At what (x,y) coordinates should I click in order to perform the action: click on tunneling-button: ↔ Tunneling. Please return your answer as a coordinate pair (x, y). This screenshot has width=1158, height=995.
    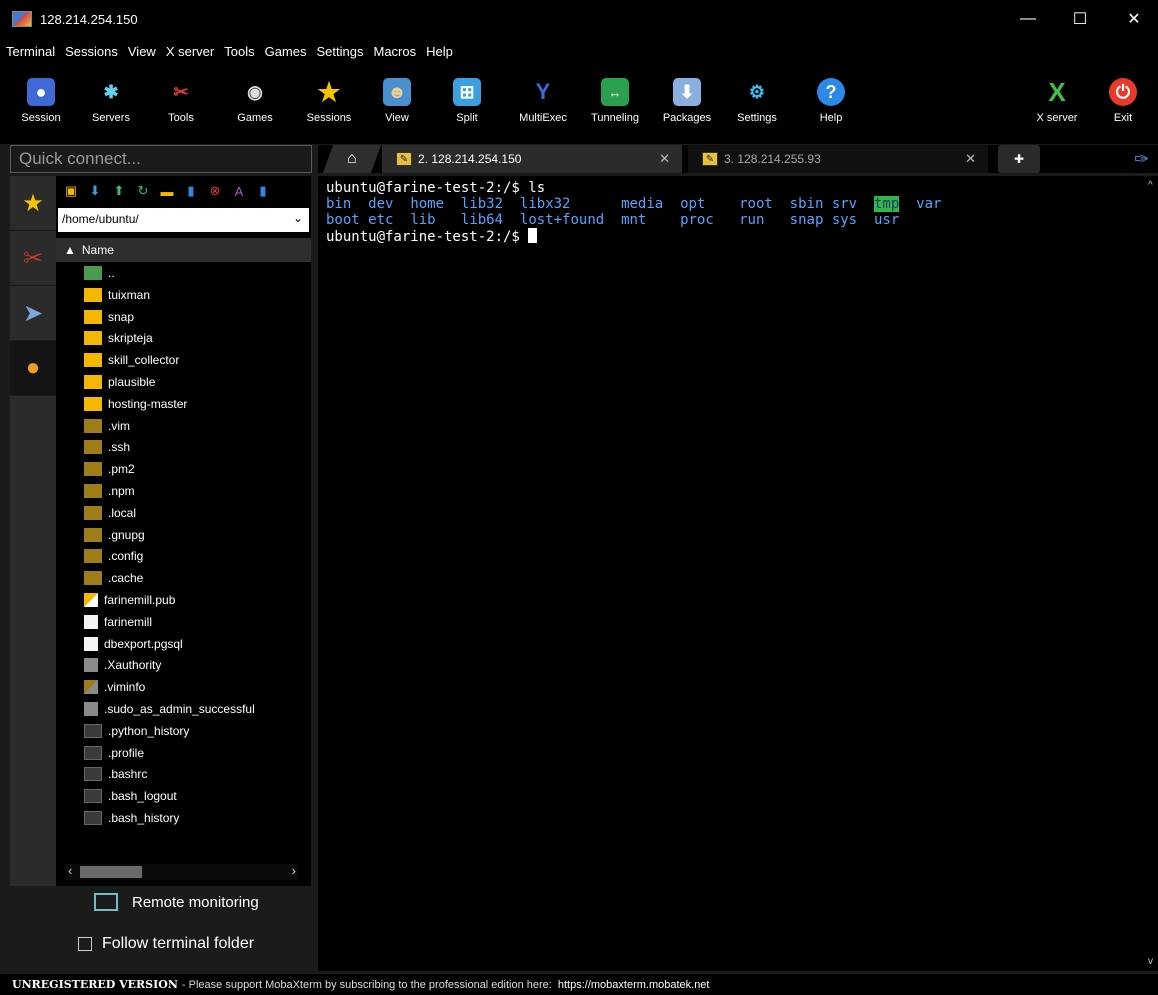
    Looking at the image, I should click on (615, 105).